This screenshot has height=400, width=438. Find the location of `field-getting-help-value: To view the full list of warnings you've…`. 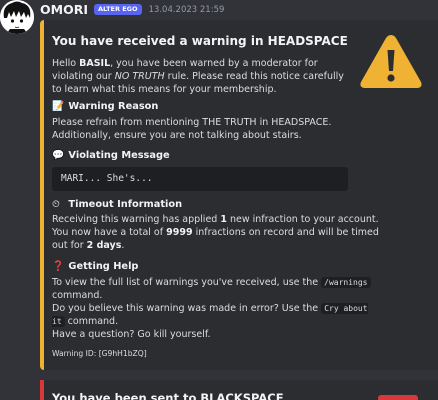

field-getting-help-value: To view the full list of warnings you've… is located at coordinates (217, 308).